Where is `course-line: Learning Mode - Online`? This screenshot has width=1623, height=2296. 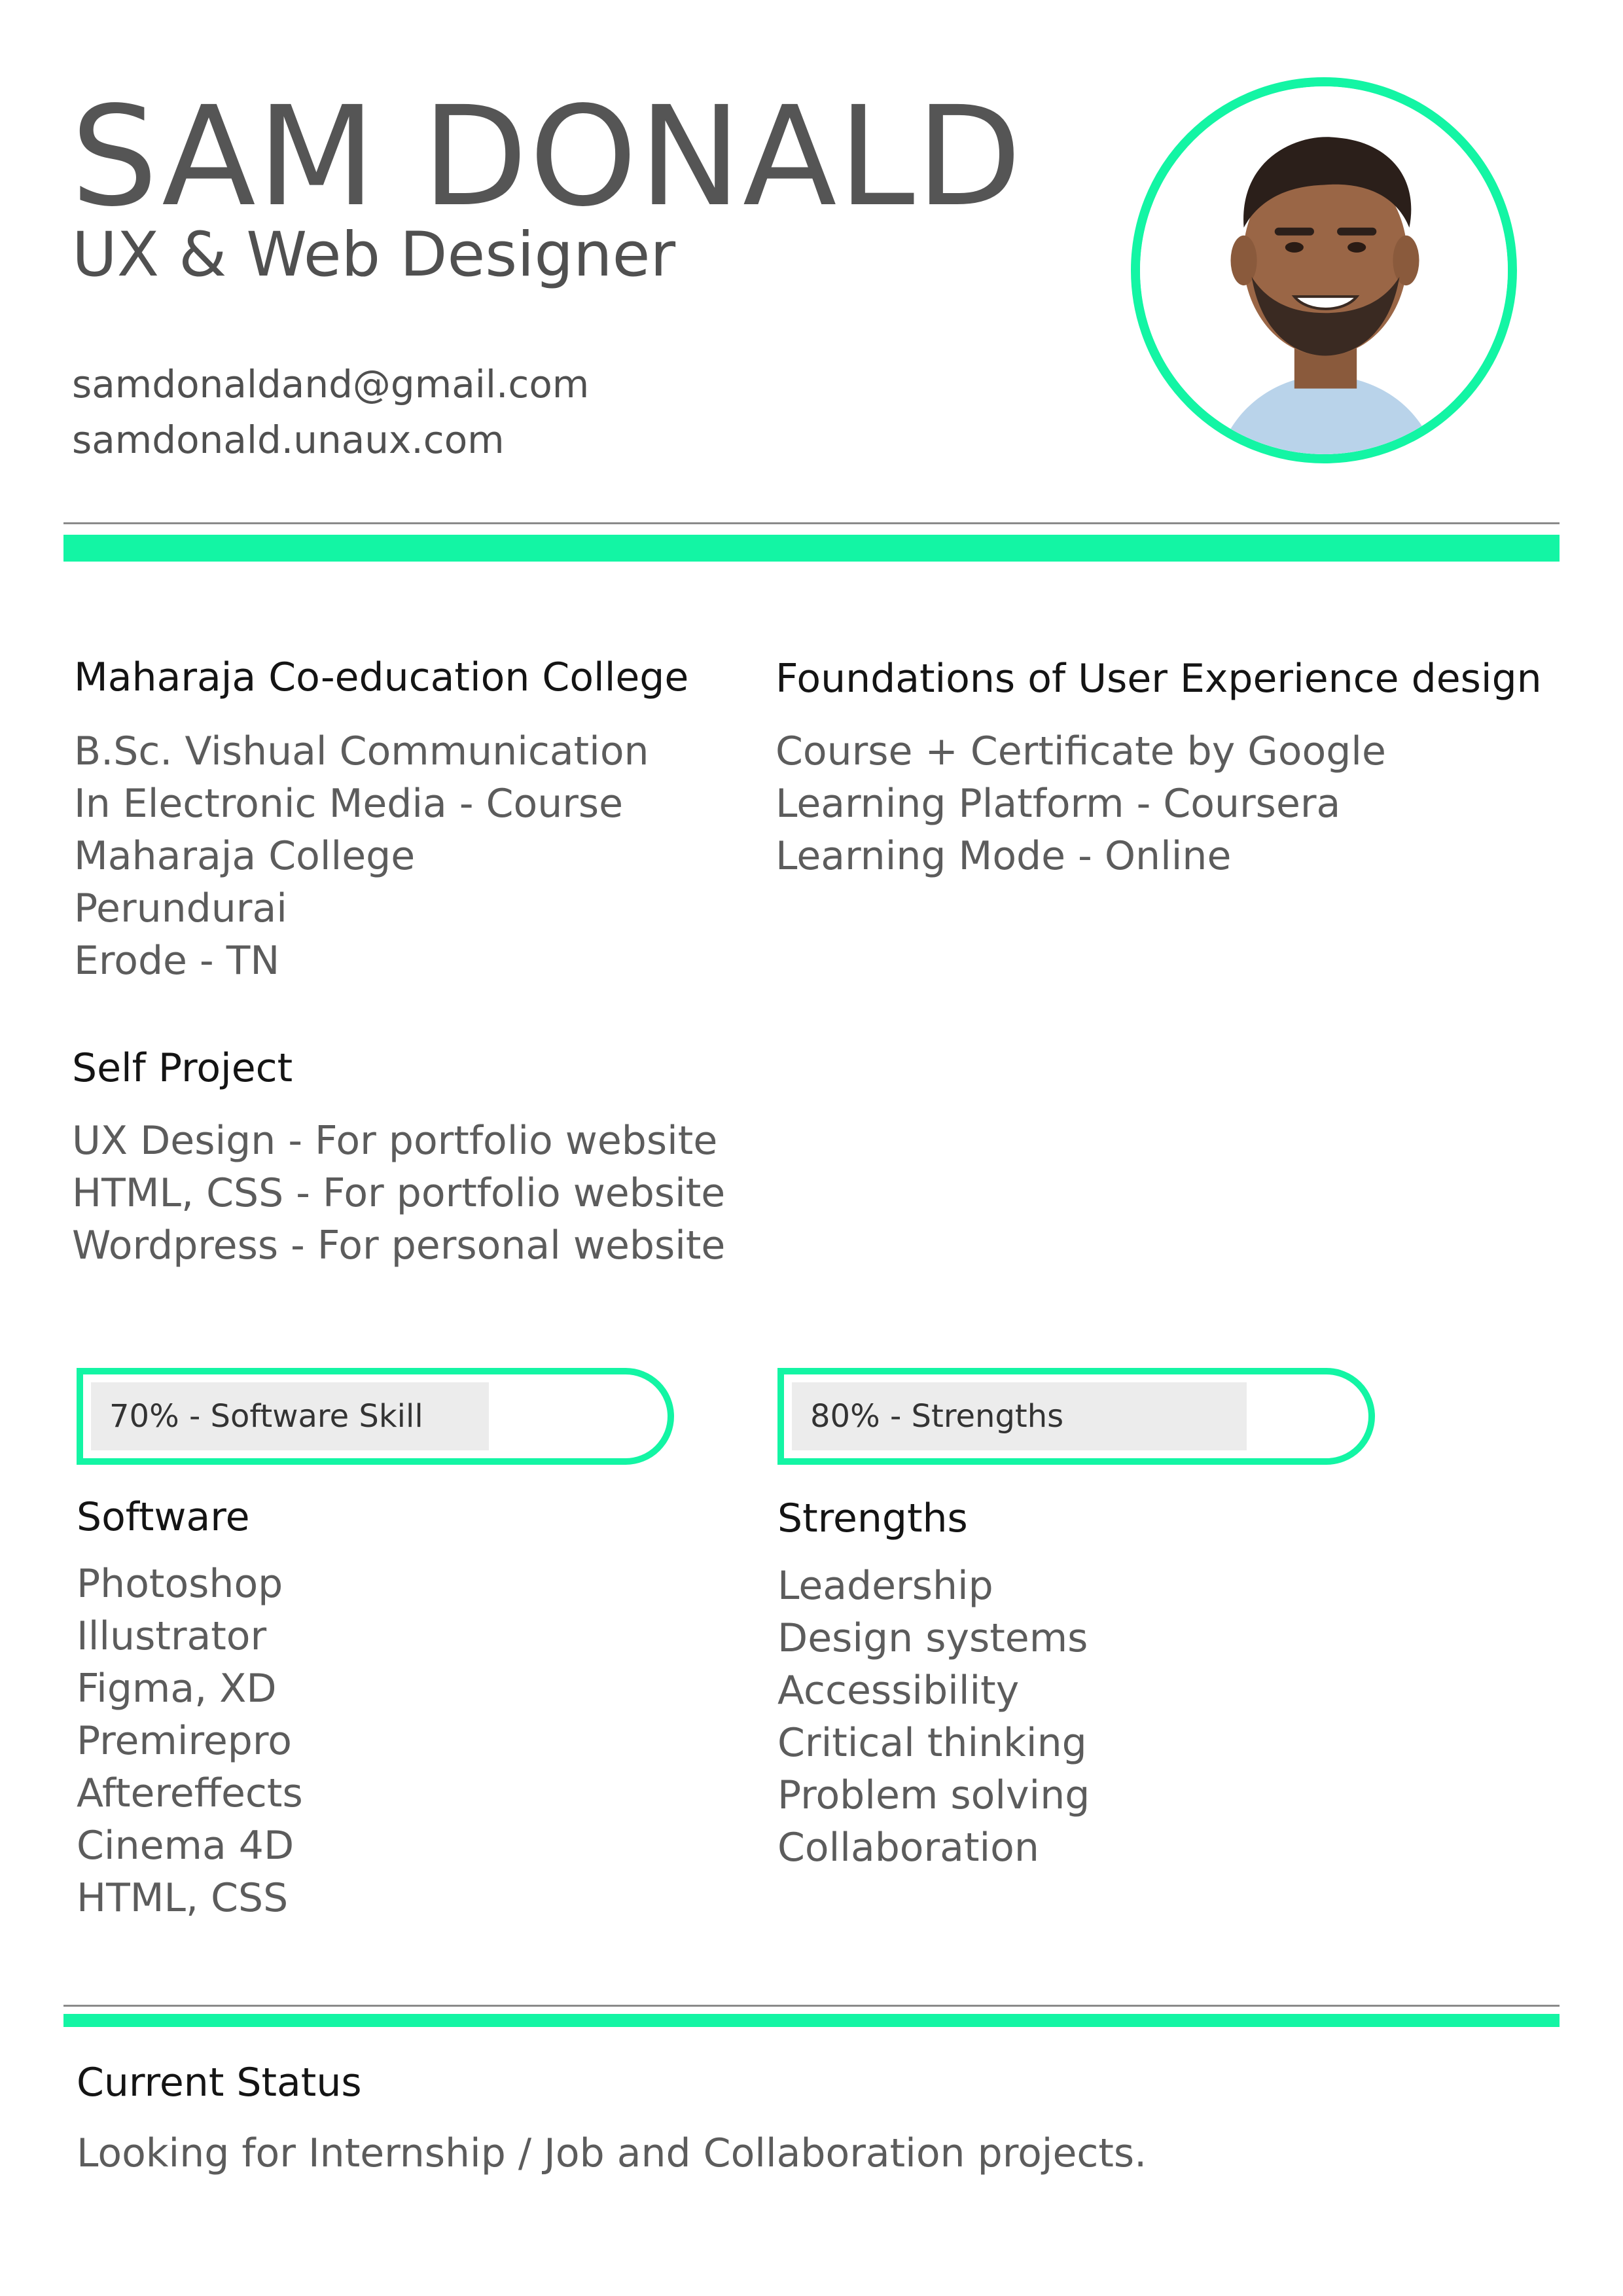
course-line: Learning Mode - Online is located at coordinates (1004, 856).